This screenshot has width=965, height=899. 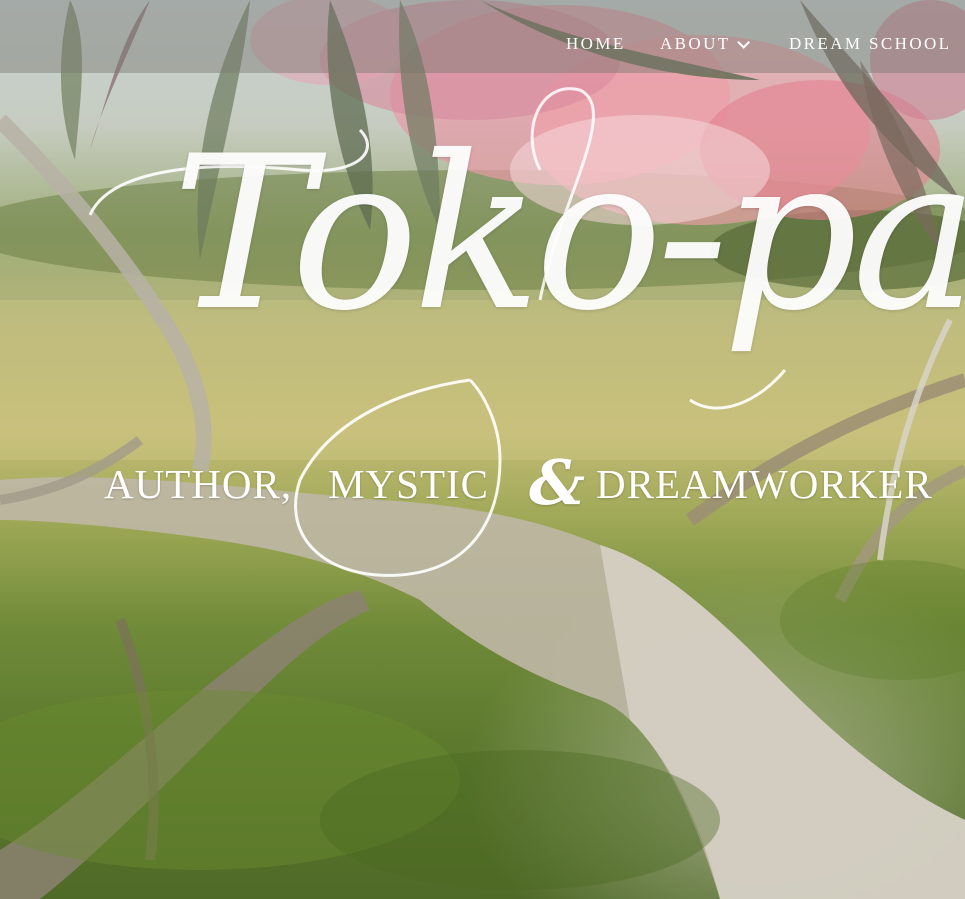 What do you see at coordinates (695, 43) in the screenshot?
I see `nav-item-label: ABOUT` at bounding box center [695, 43].